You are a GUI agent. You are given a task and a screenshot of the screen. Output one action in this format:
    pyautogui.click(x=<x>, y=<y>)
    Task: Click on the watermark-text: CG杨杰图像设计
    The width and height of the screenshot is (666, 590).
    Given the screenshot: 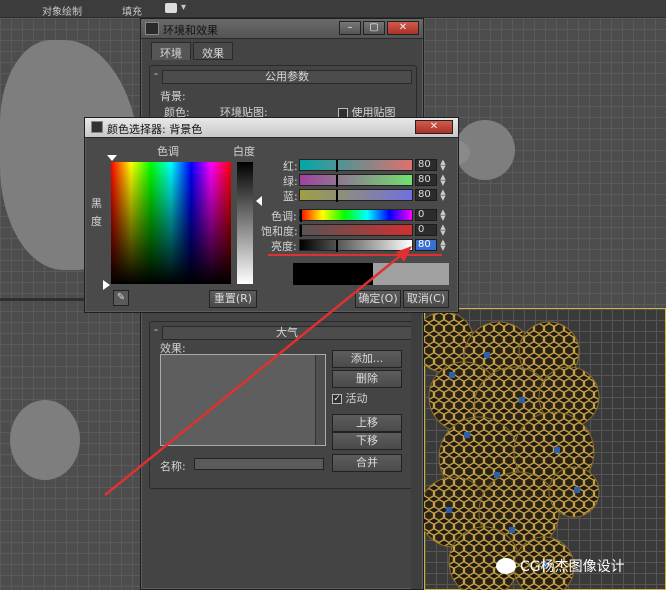 What is the action you would take?
    pyautogui.click(x=572, y=567)
    